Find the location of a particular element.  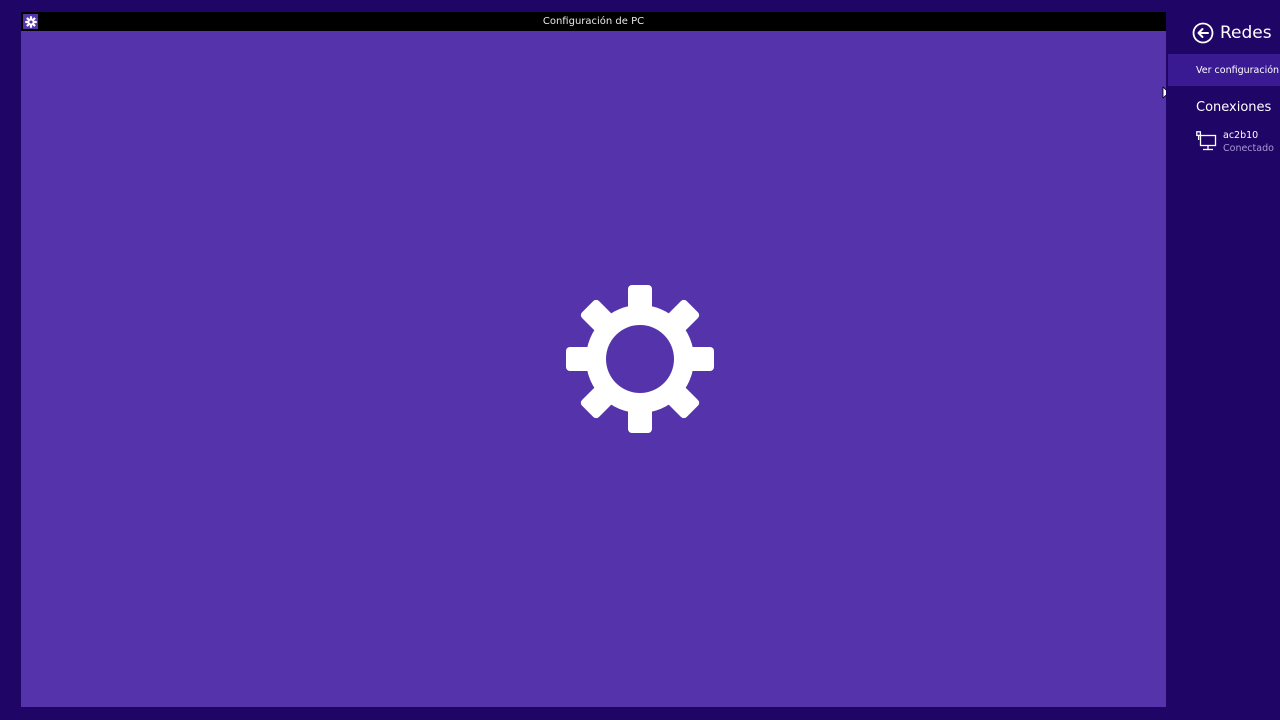

view-connection-settings-link: Ver configuración d is located at coordinates (1224, 70).